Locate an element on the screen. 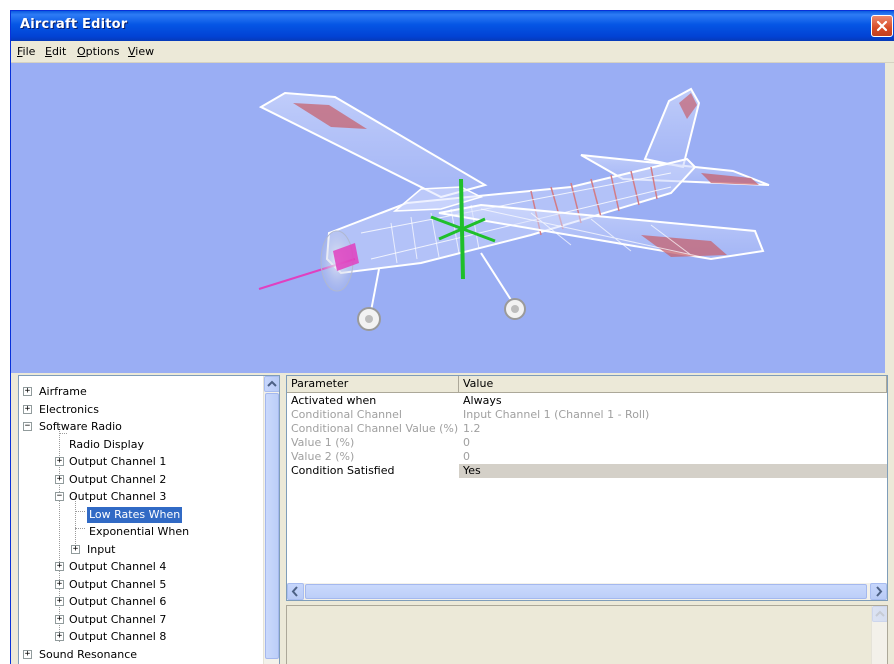 Image resolution: width=894 pixels, height=664 pixels. grid-header: Parameter Value is located at coordinates (587, 384).